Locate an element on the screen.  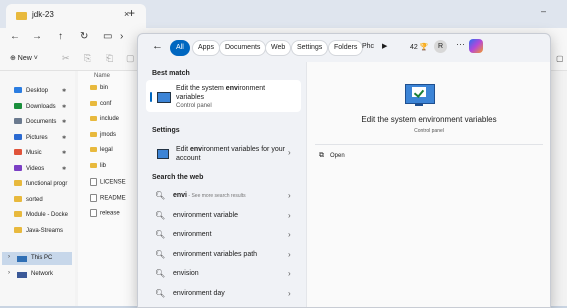
list-item: legal is located at coordinates (101, 150).